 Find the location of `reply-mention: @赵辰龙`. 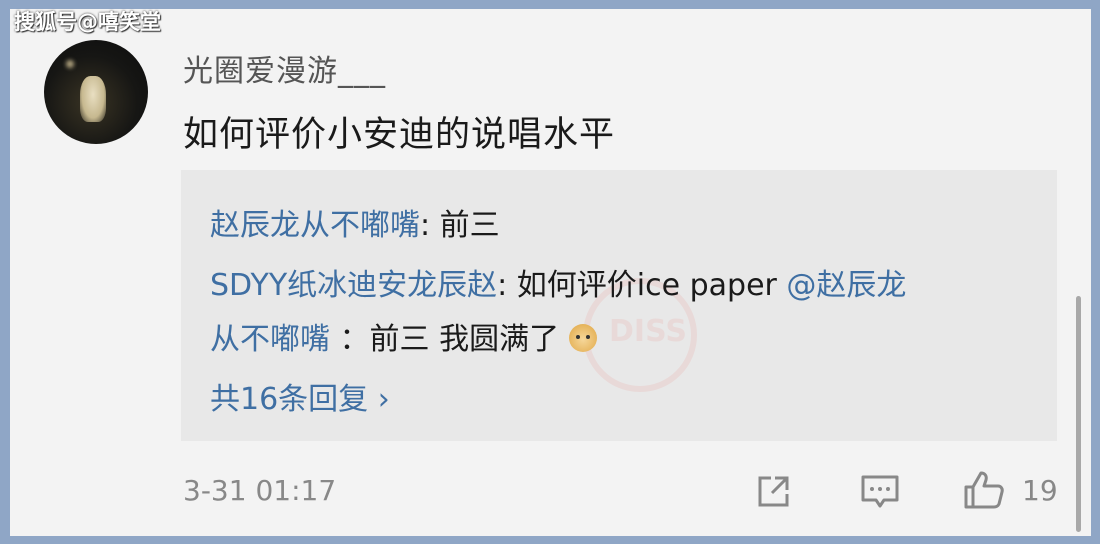

reply-mention: @赵辰龙 is located at coordinates (846, 285).